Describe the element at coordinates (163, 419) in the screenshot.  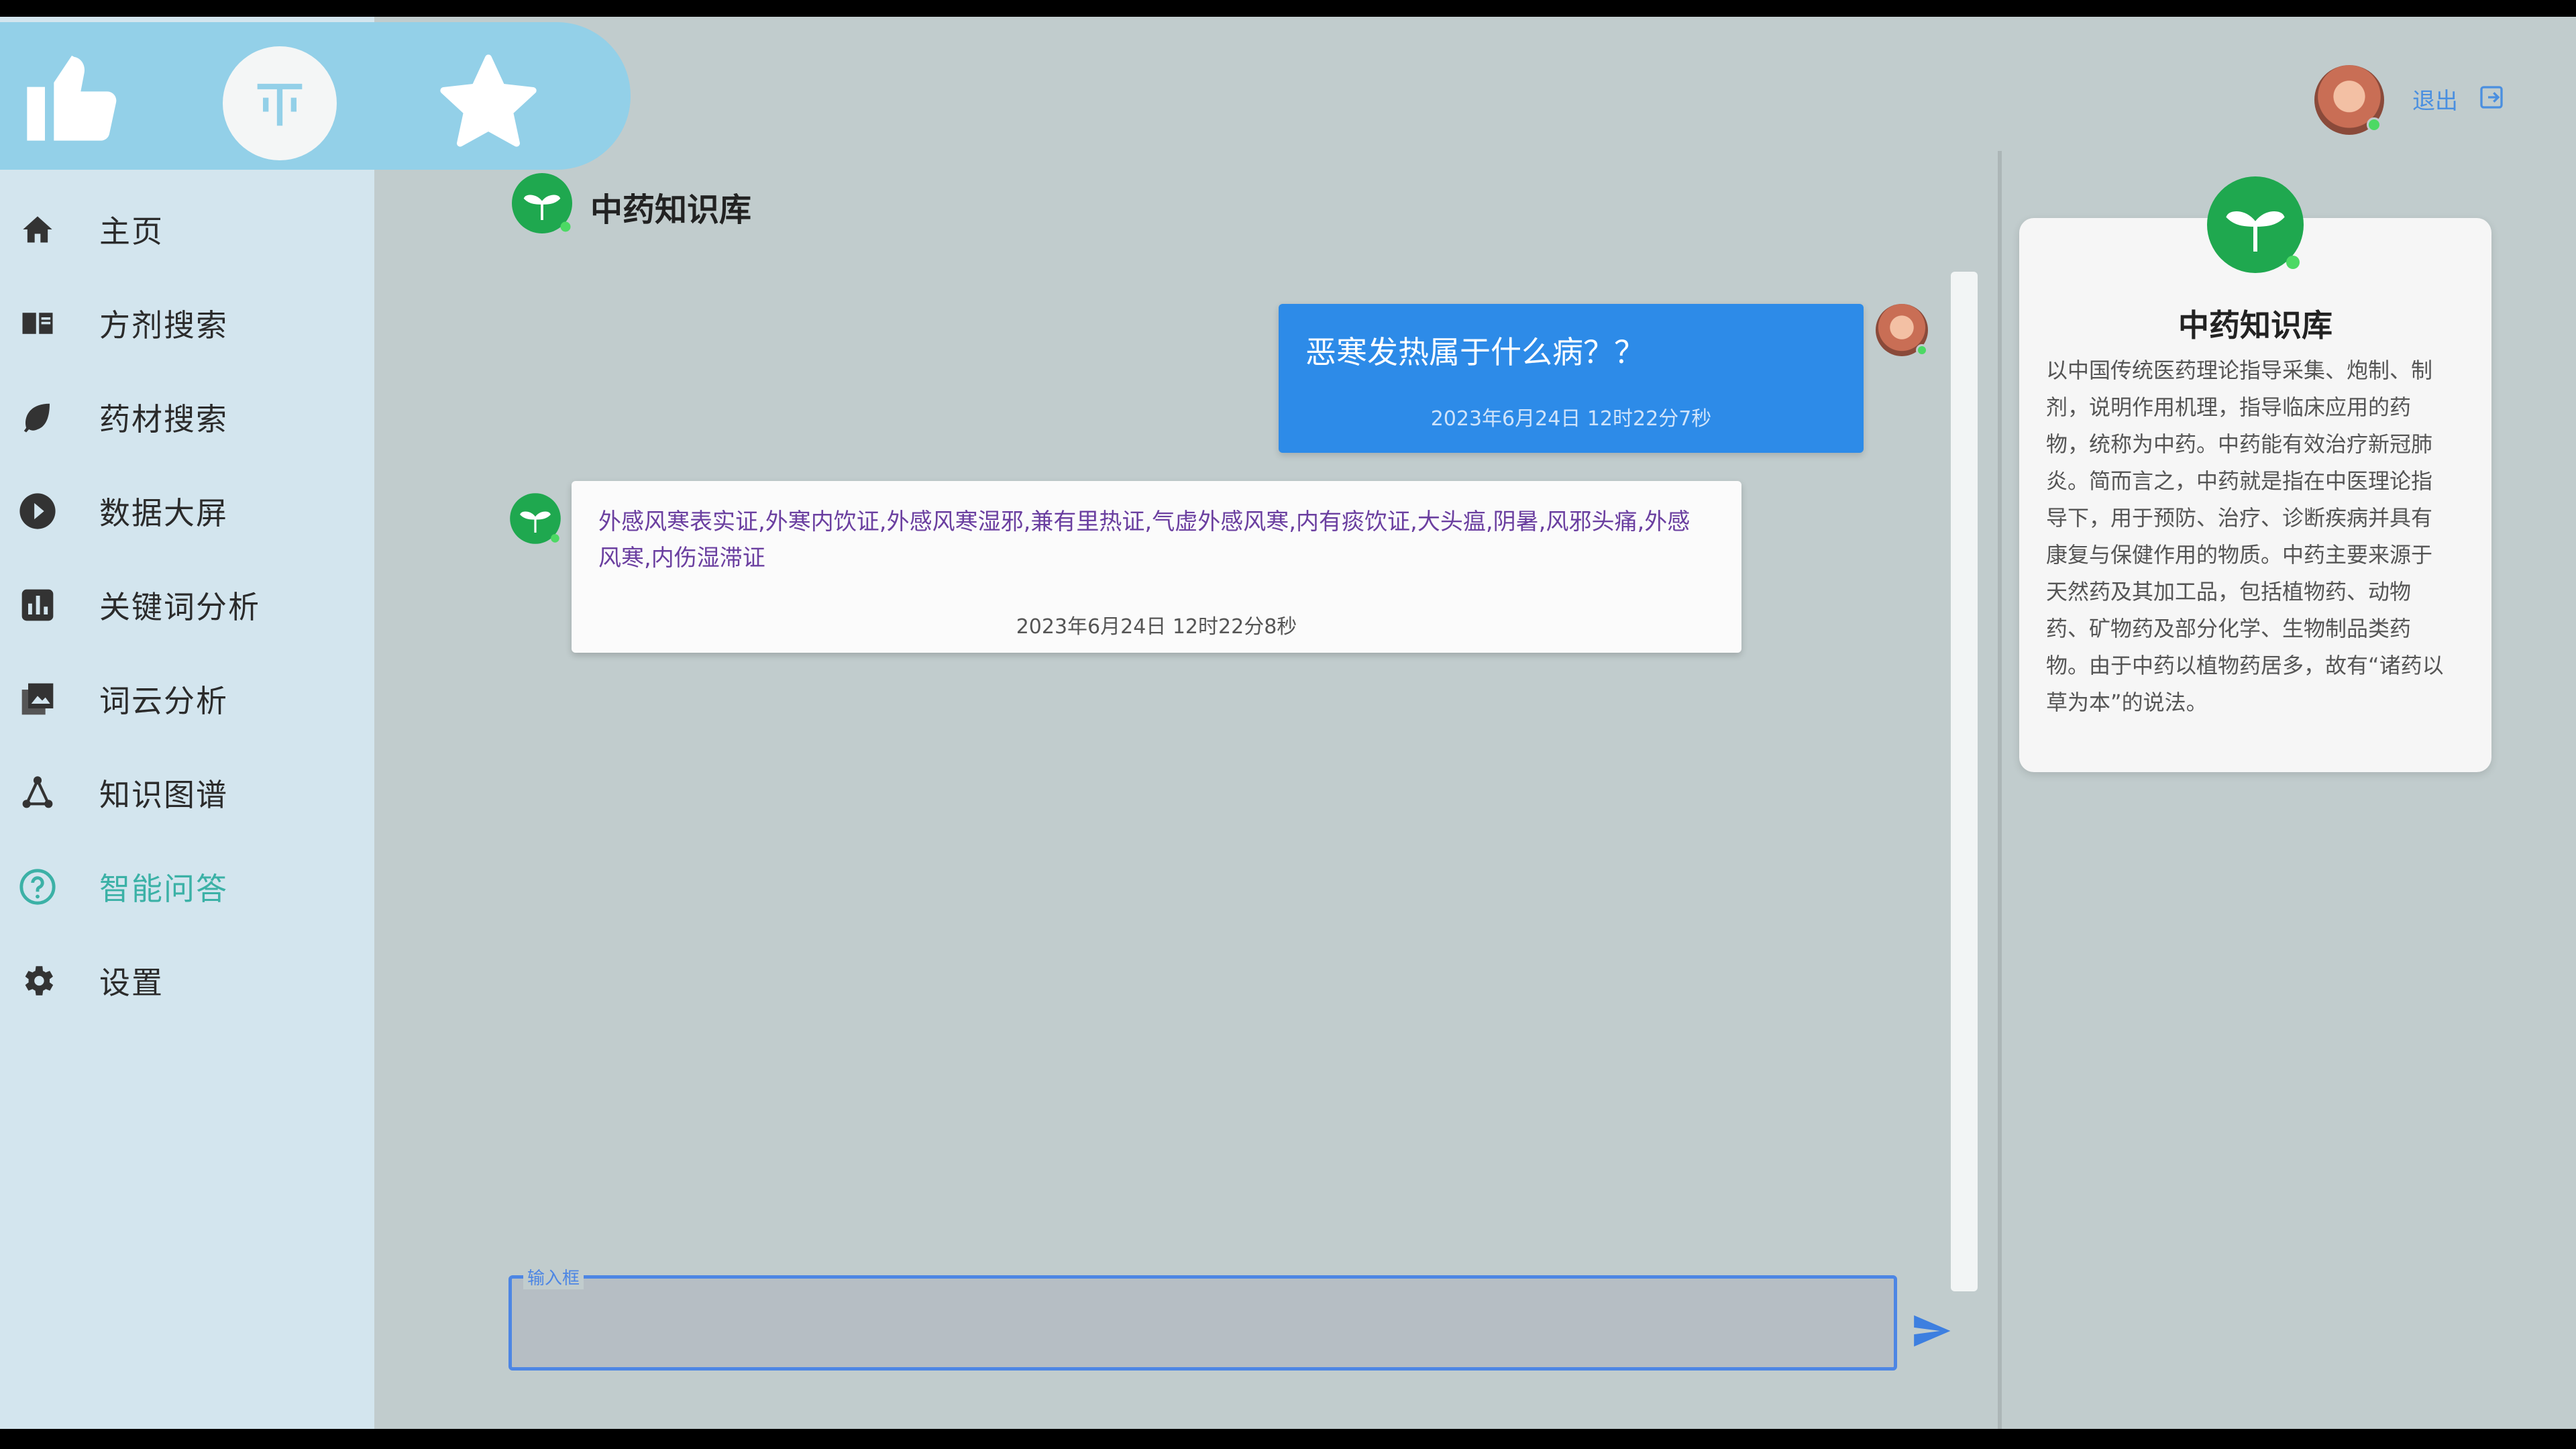
I see `sidebar-item-label: 药材搜索` at that location.